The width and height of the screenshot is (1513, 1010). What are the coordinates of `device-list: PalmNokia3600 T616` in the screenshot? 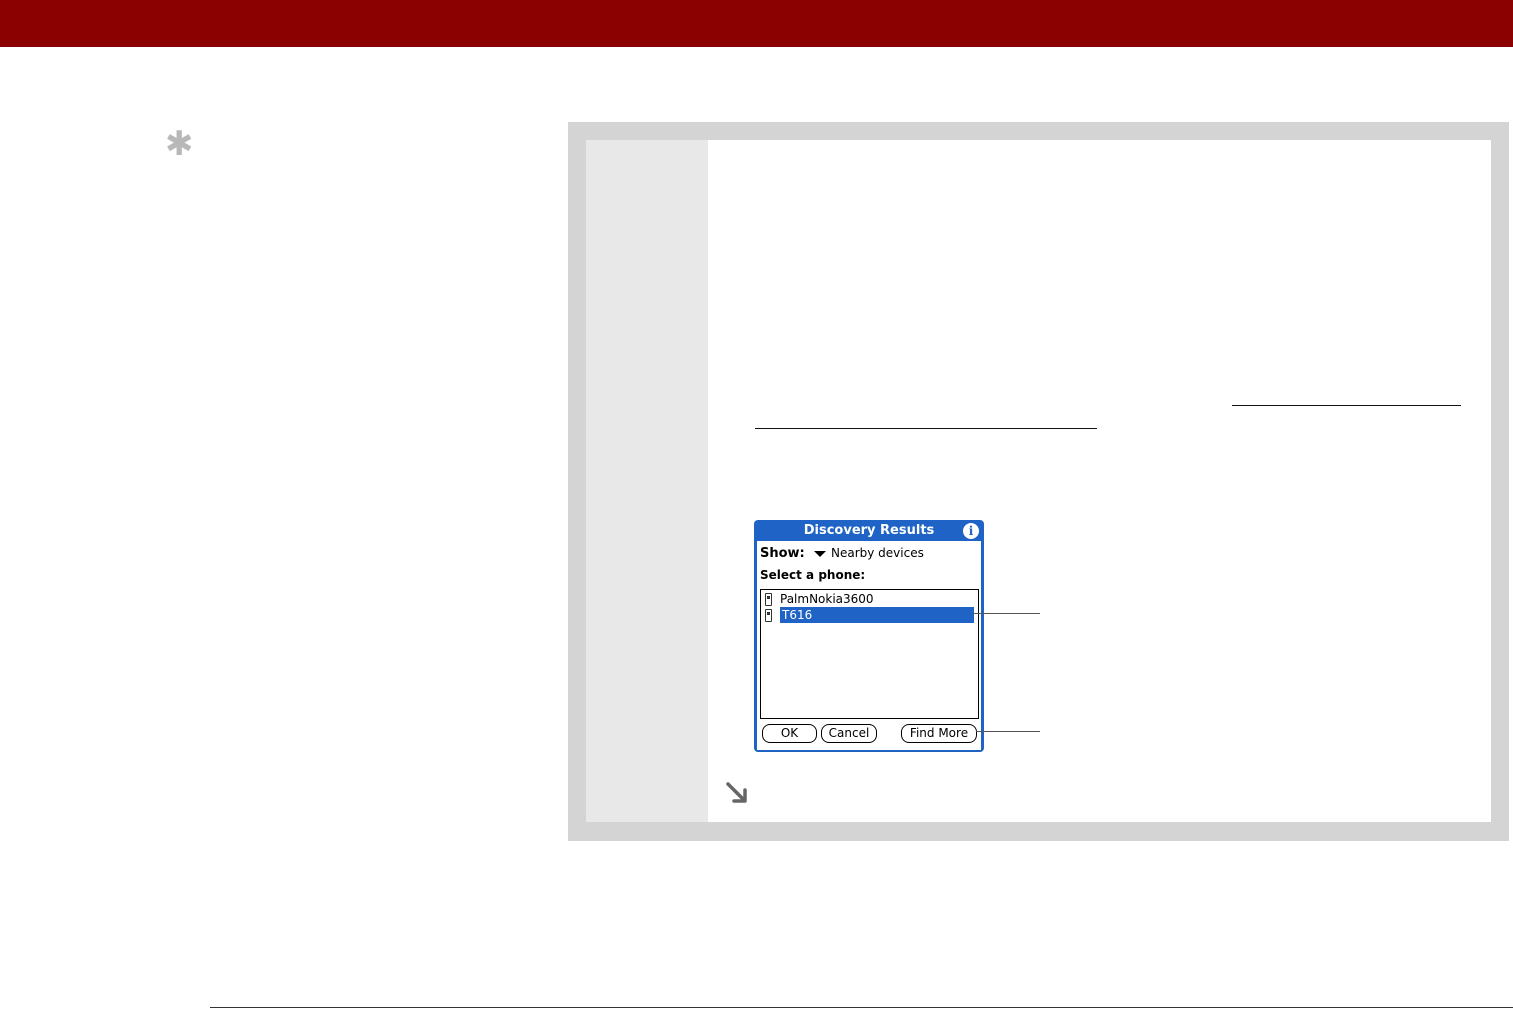 It's located at (869, 654).